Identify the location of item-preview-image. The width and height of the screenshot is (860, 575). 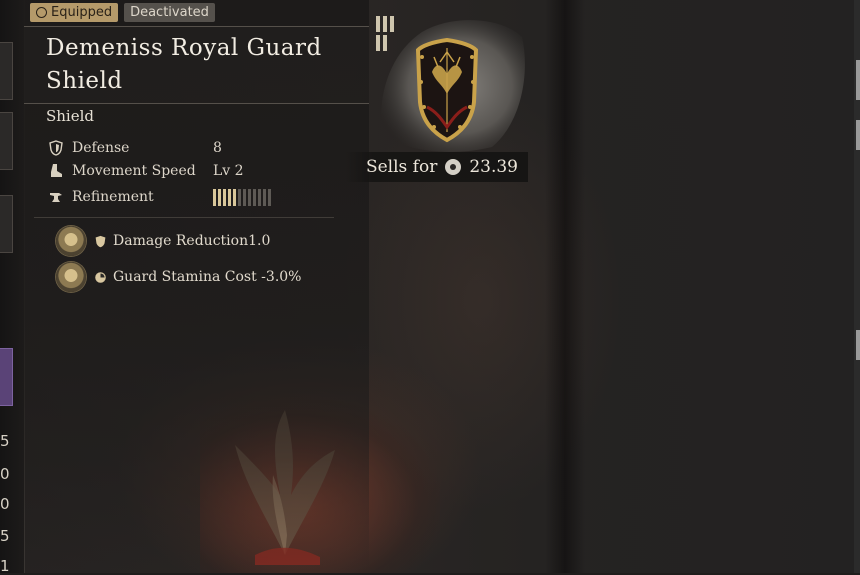
(453, 86).